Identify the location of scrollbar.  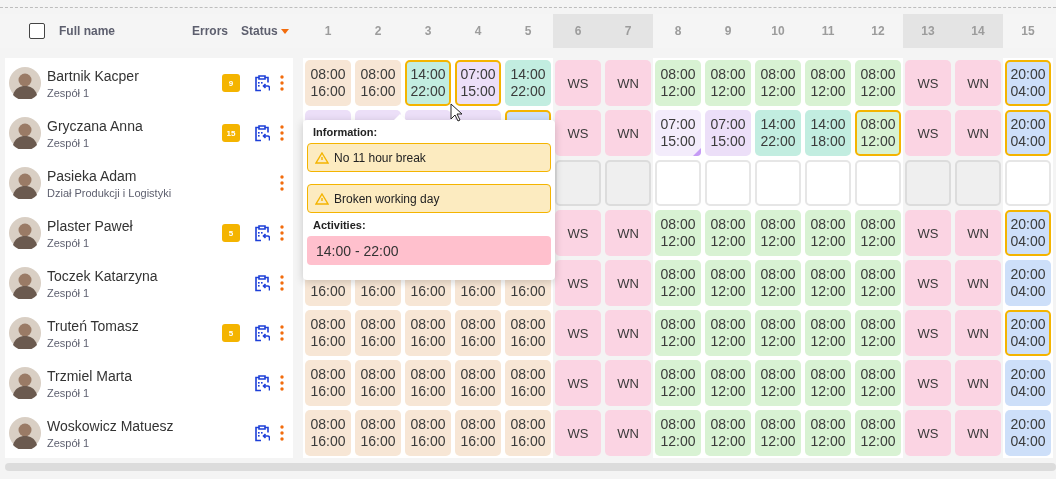
(530, 467).